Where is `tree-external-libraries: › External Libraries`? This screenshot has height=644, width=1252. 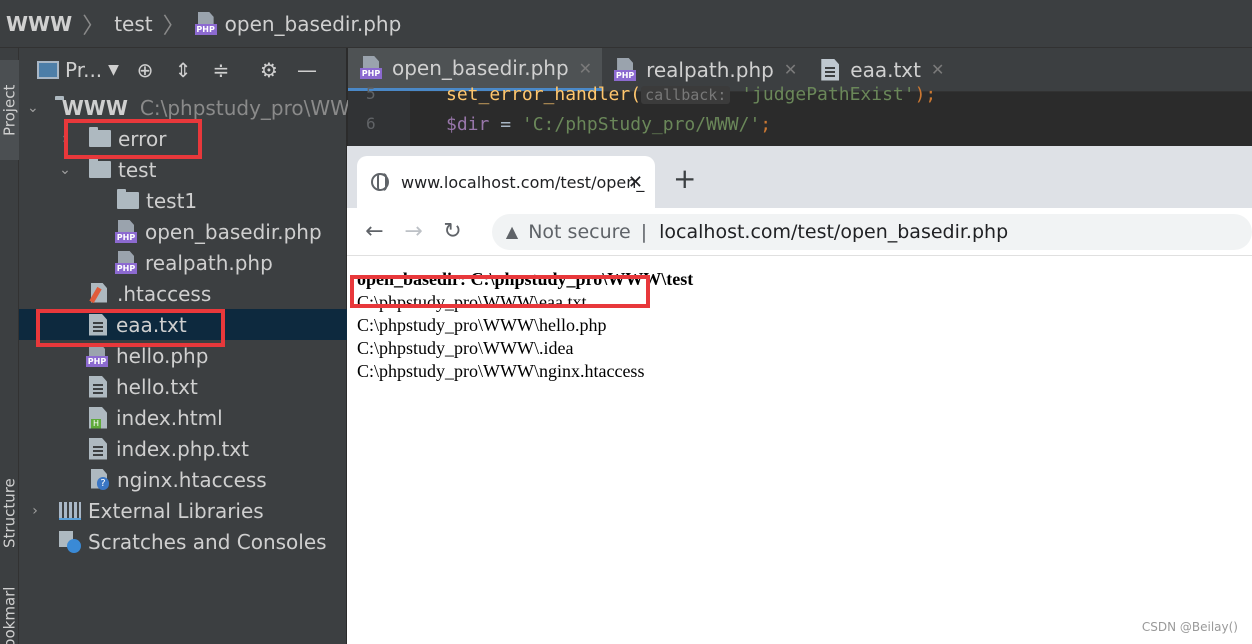 tree-external-libraries: › External Libraries is located at coordinates (183, 510).